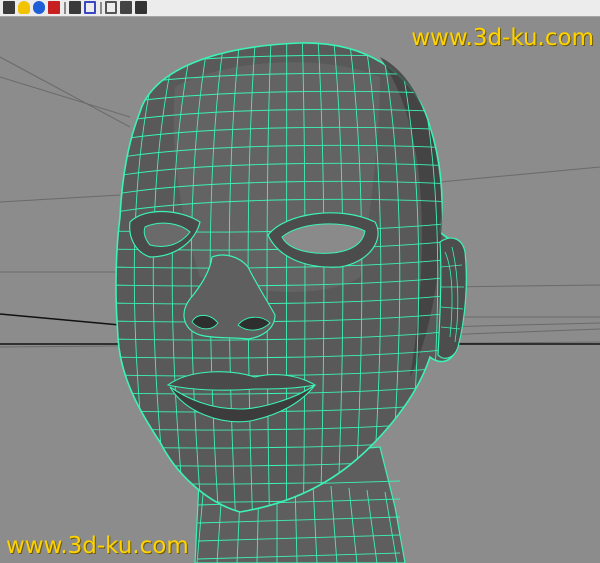 This screenshot has height=563, width=600. Describe the element at coordinates (111, 7) in the screenshot. I see `wire-cube-icon` at that location.